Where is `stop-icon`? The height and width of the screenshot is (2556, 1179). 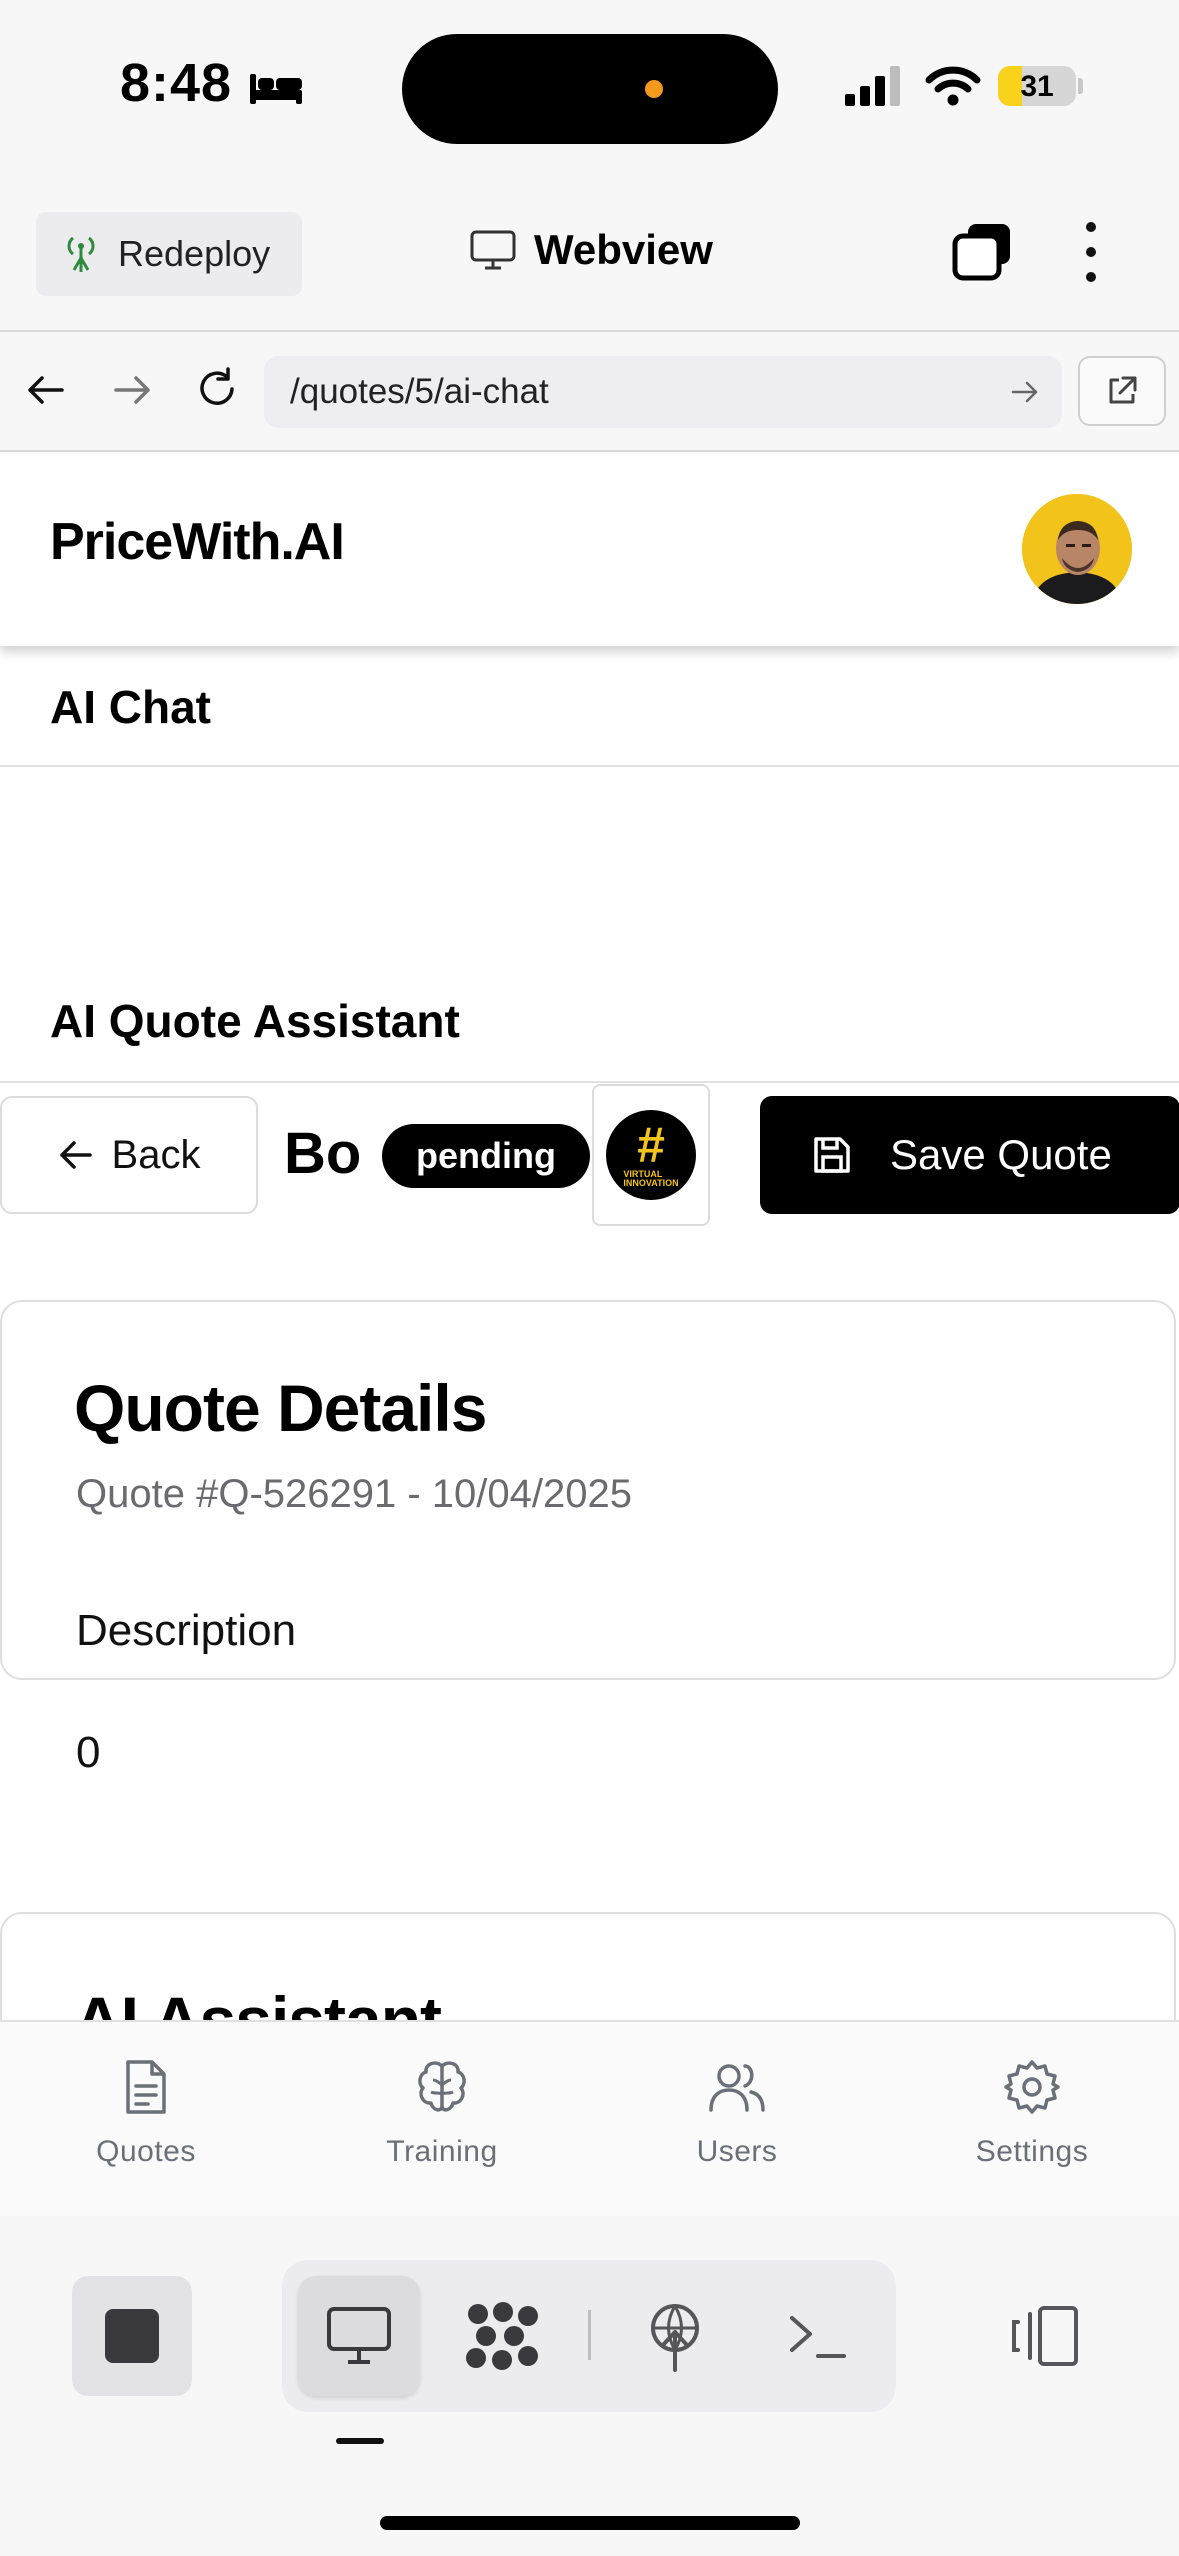
stop-icon is located at coordinates (132, 2336).